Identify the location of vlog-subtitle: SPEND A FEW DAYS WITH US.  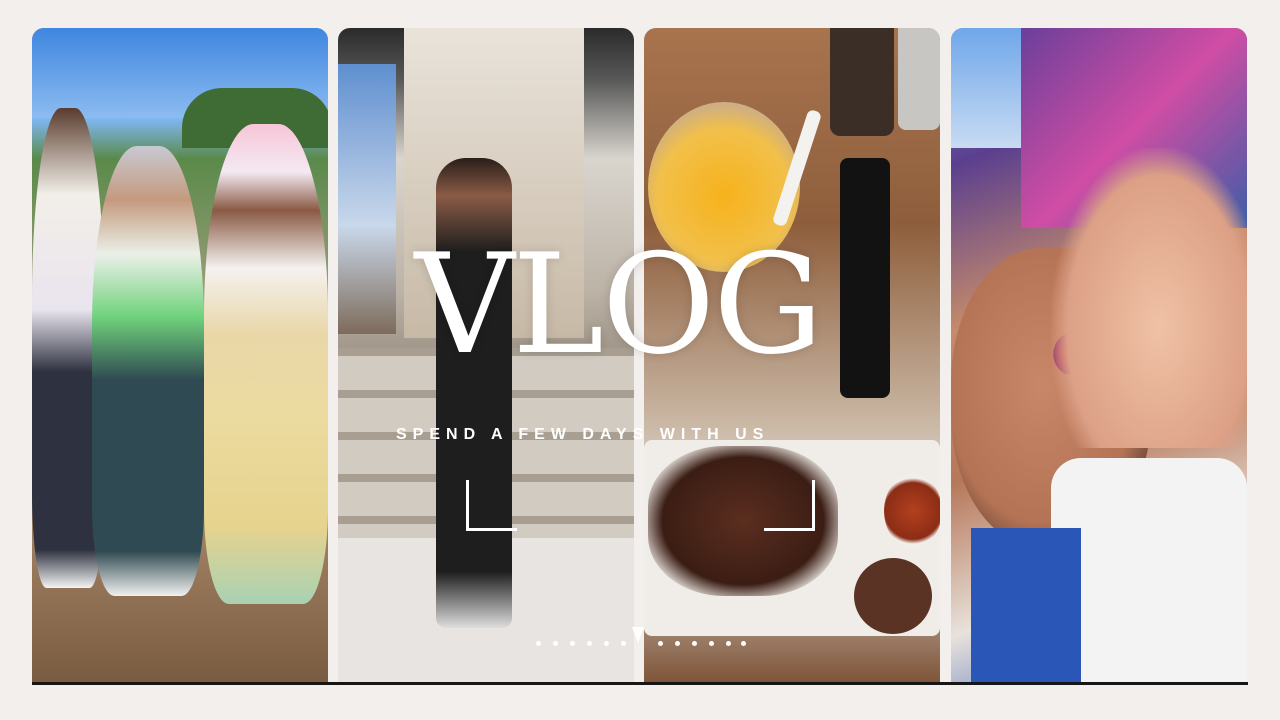
(583, 434).